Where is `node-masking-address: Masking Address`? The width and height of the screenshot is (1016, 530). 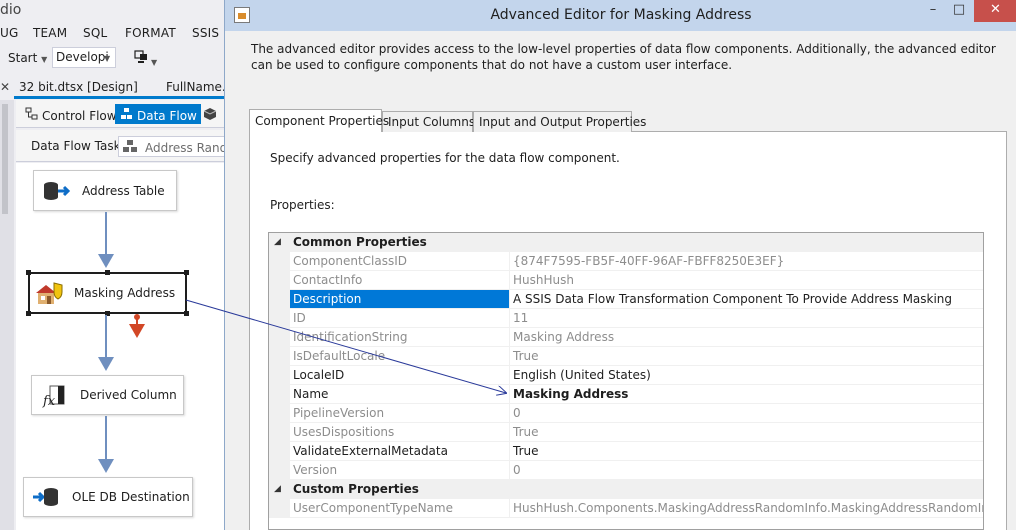
node-masking-address: Masking Address is located at coordinates (107, 293).